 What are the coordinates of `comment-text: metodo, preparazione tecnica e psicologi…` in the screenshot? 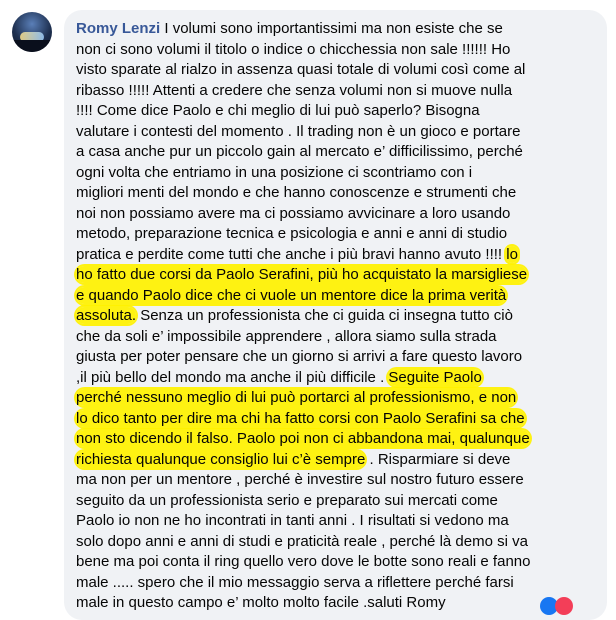 It's located at (292, 233).